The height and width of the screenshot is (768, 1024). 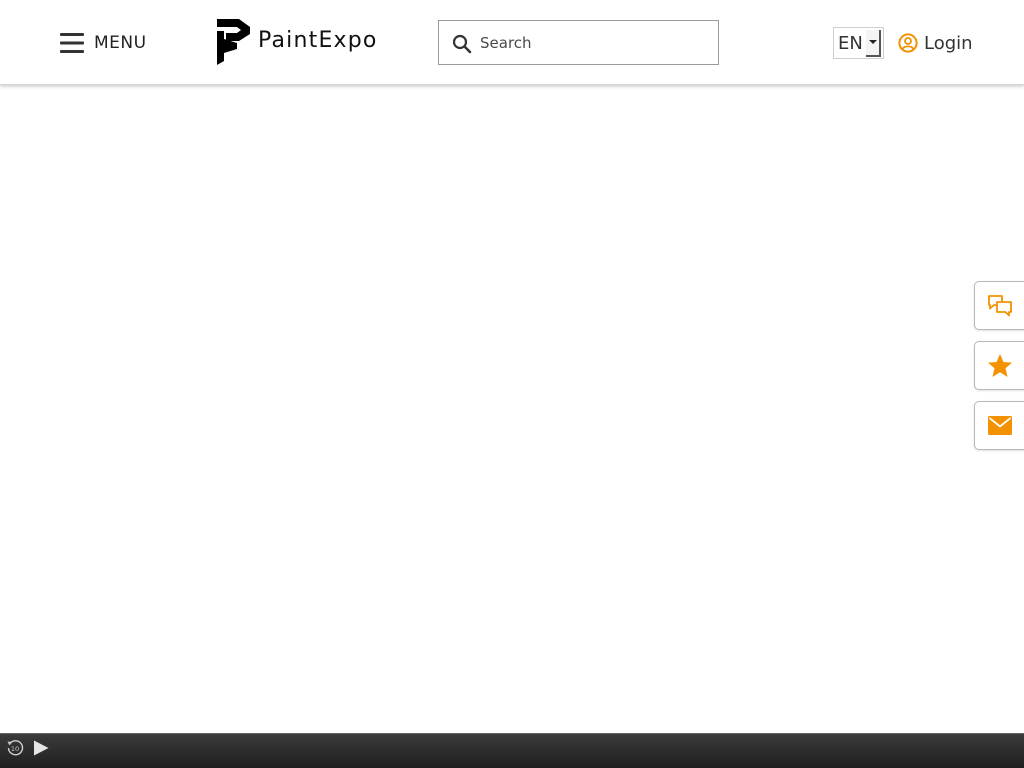 I want to click on search-icon, so click(x=462, y=44).